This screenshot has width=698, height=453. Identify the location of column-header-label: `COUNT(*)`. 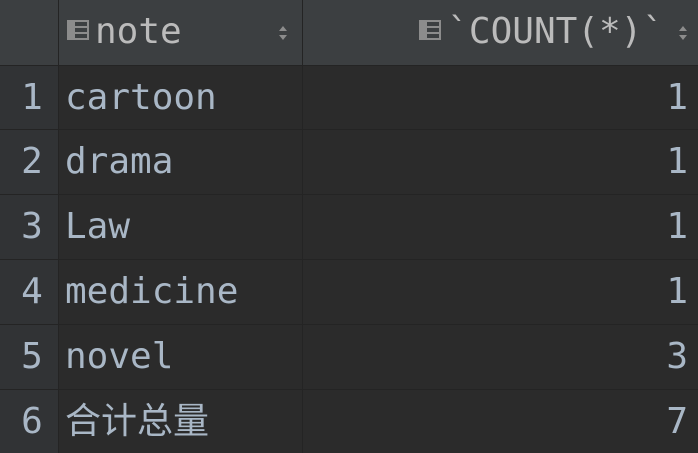
(555, 31).